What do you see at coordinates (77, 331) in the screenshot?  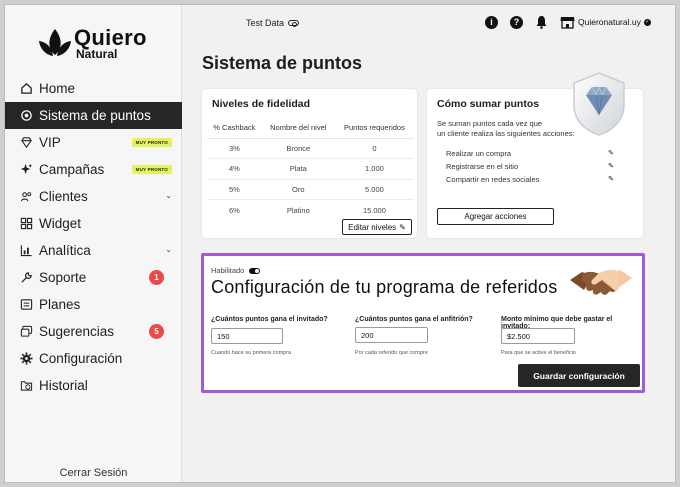 I see `sidebar-item-label: Sugerencias` at bounding box center [77, 331].